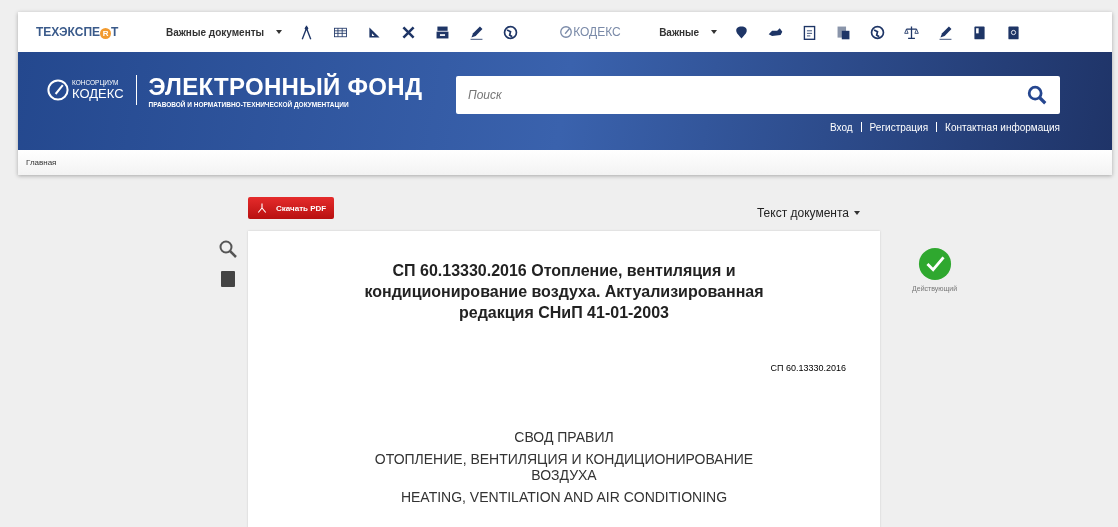 This screenshot has height=527, width=1118. What do you see at coordinates (758, 94) in the screenshot?
I see `search-field: Поиск` at bounding box center [758, 94].